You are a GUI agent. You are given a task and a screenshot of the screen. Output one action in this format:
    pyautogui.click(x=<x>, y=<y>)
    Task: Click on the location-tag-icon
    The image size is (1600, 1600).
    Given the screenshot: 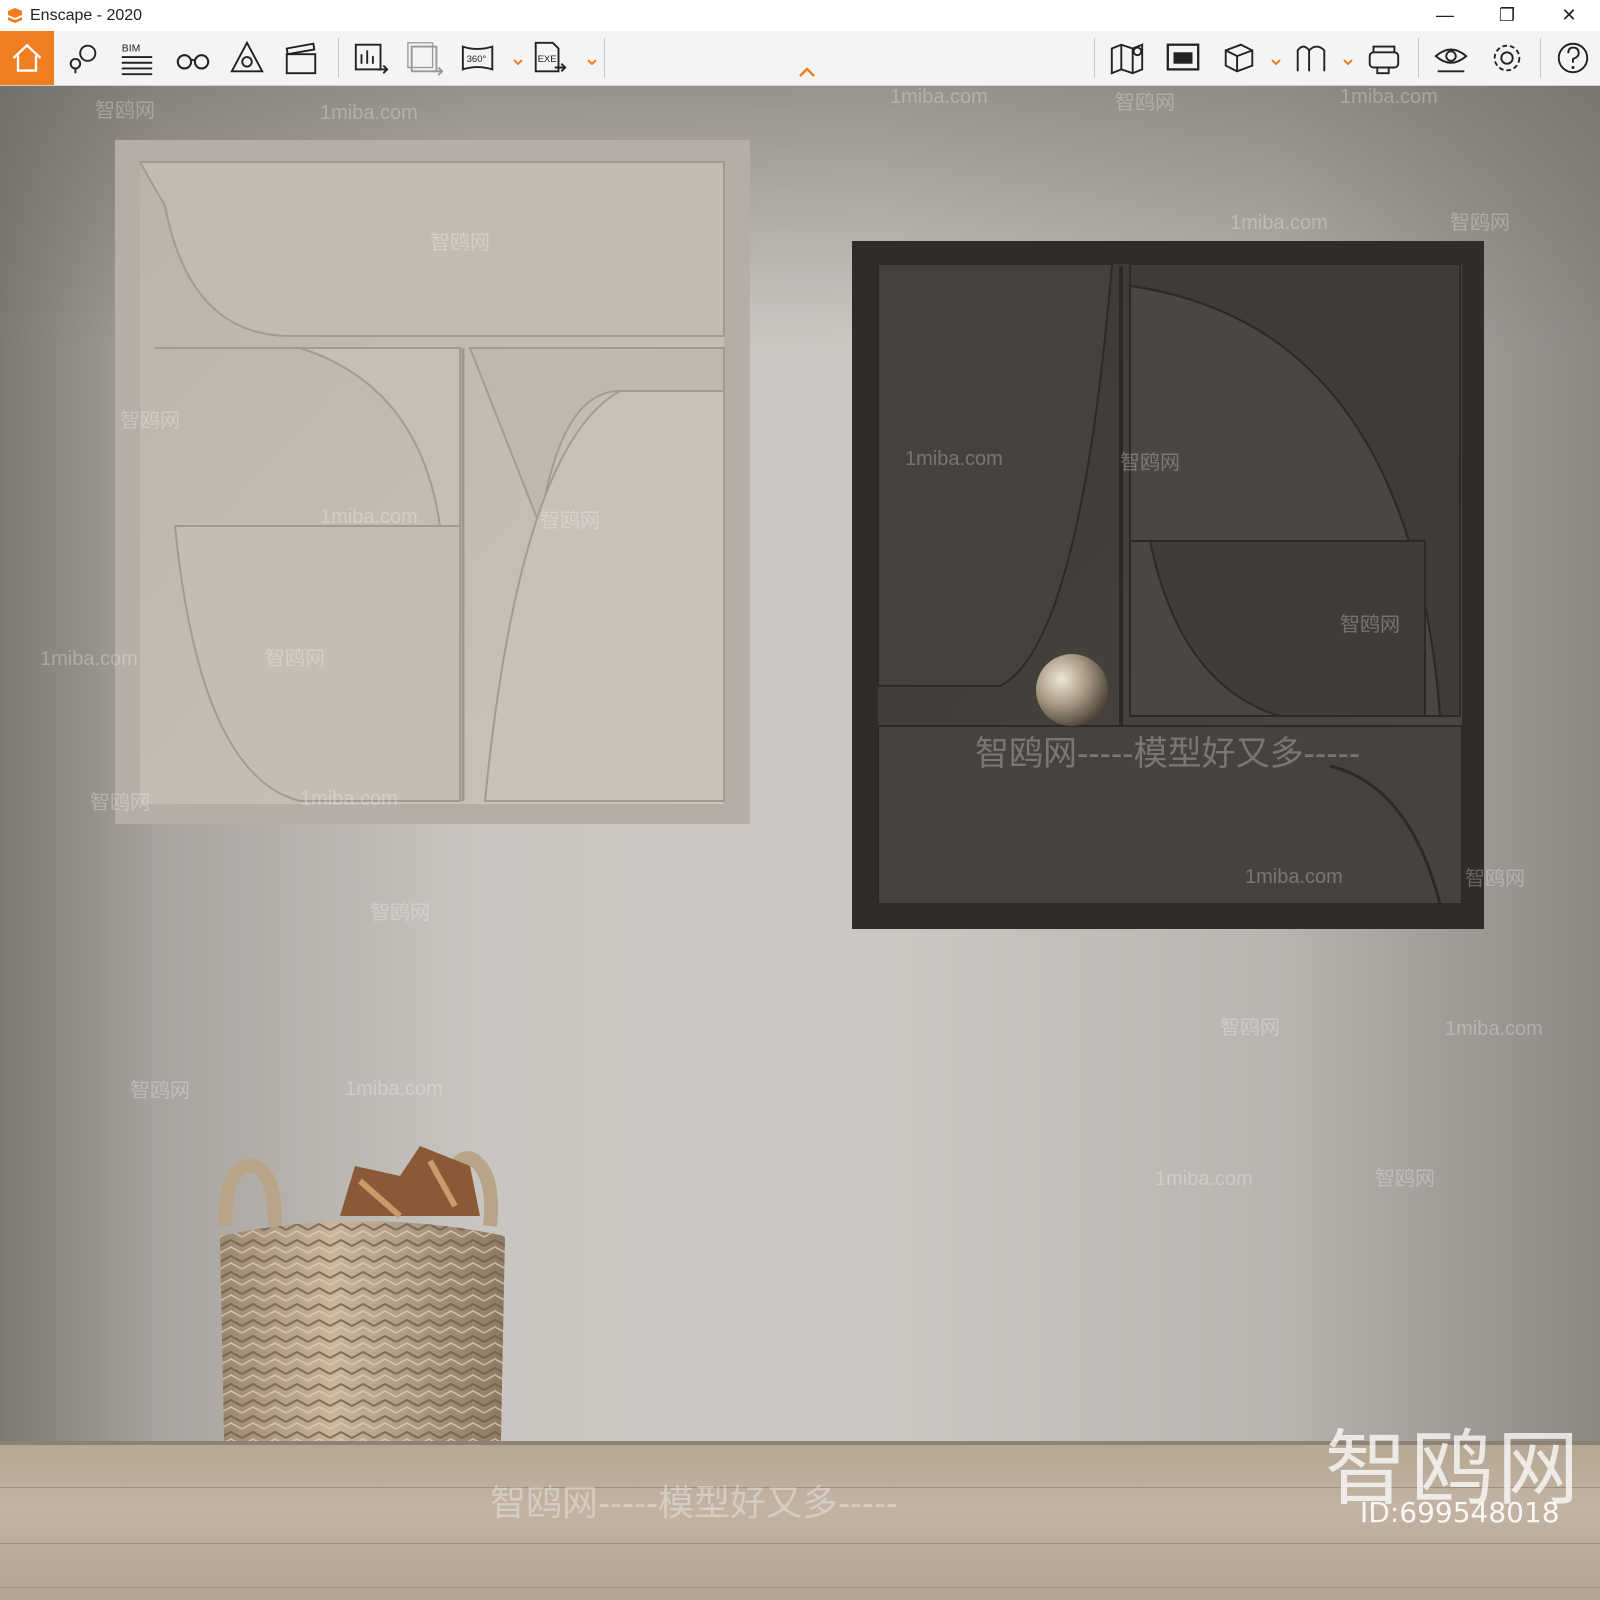 What is the action you would take?
    pyautogui.click(x=83, y=59)
    